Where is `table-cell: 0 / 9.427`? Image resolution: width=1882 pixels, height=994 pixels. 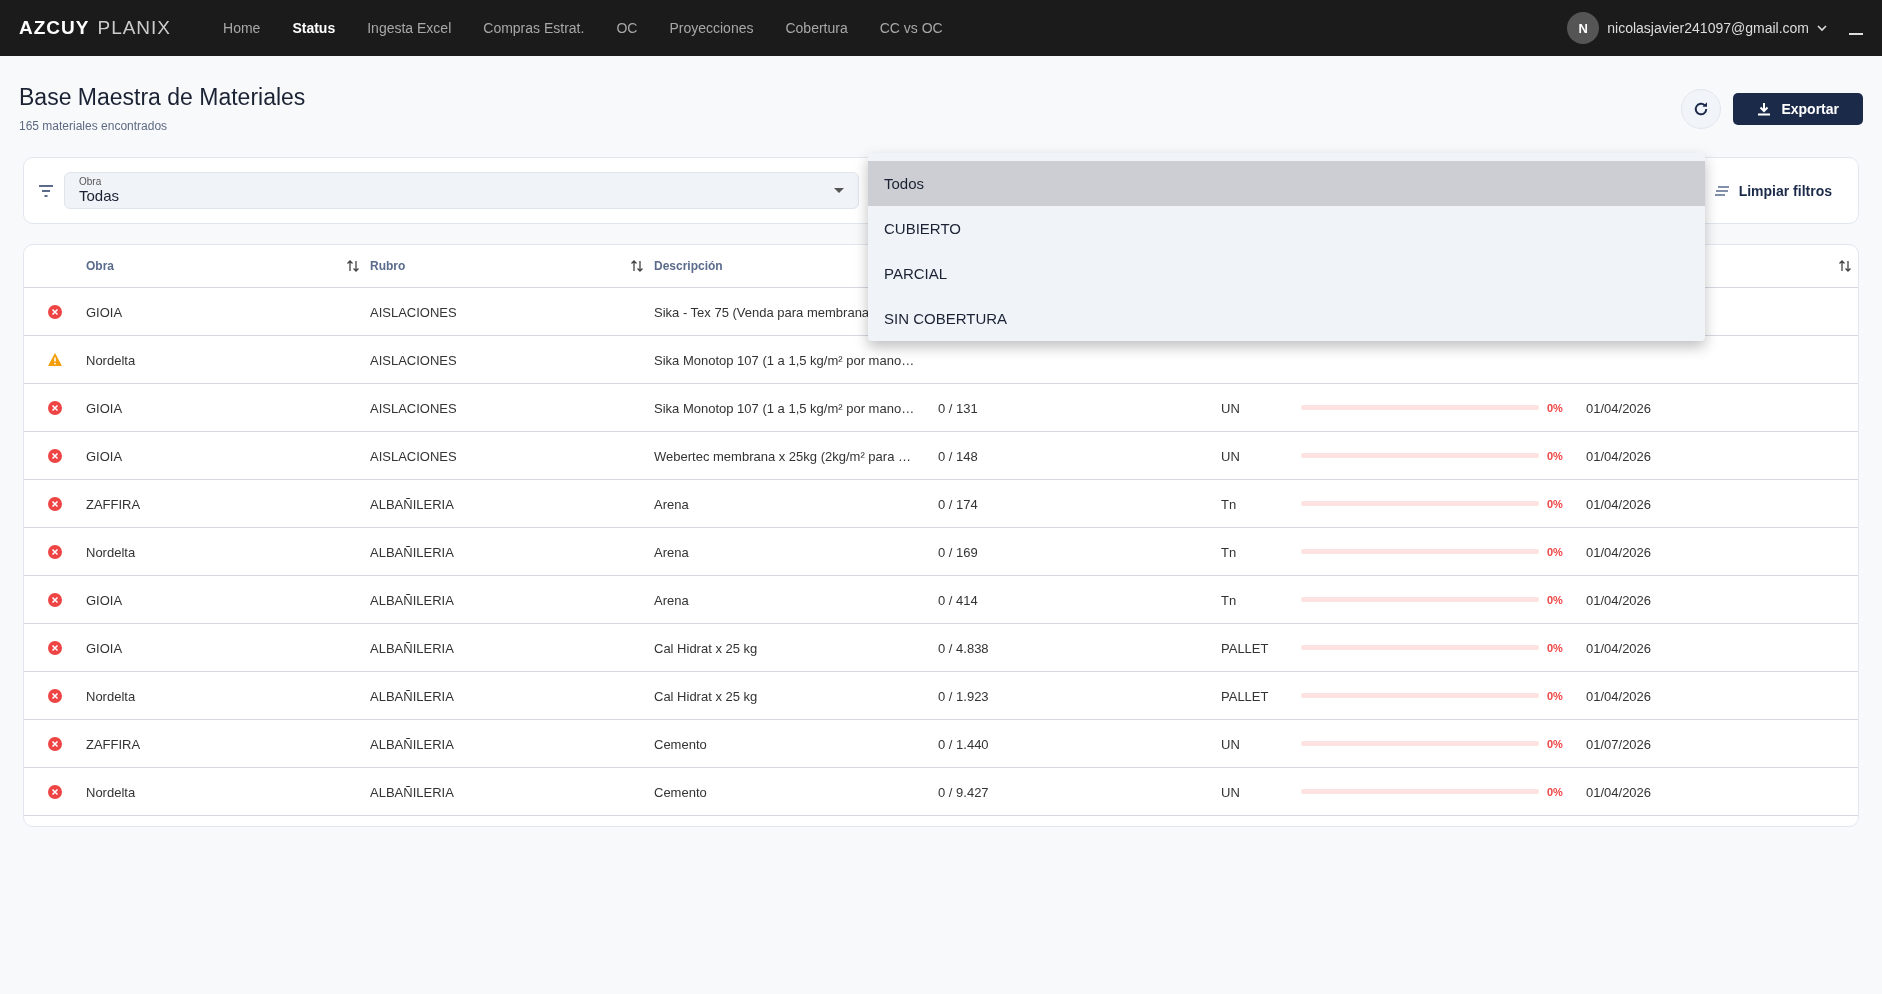 table-cell: 0 / 9.427 is located at coordinates (963, 792).